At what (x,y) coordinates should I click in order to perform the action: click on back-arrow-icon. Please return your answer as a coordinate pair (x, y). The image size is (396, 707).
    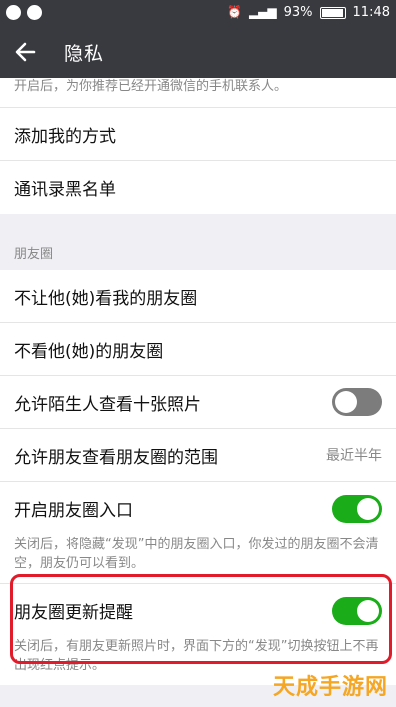
    Looking at the image, I should click on (26, 52).